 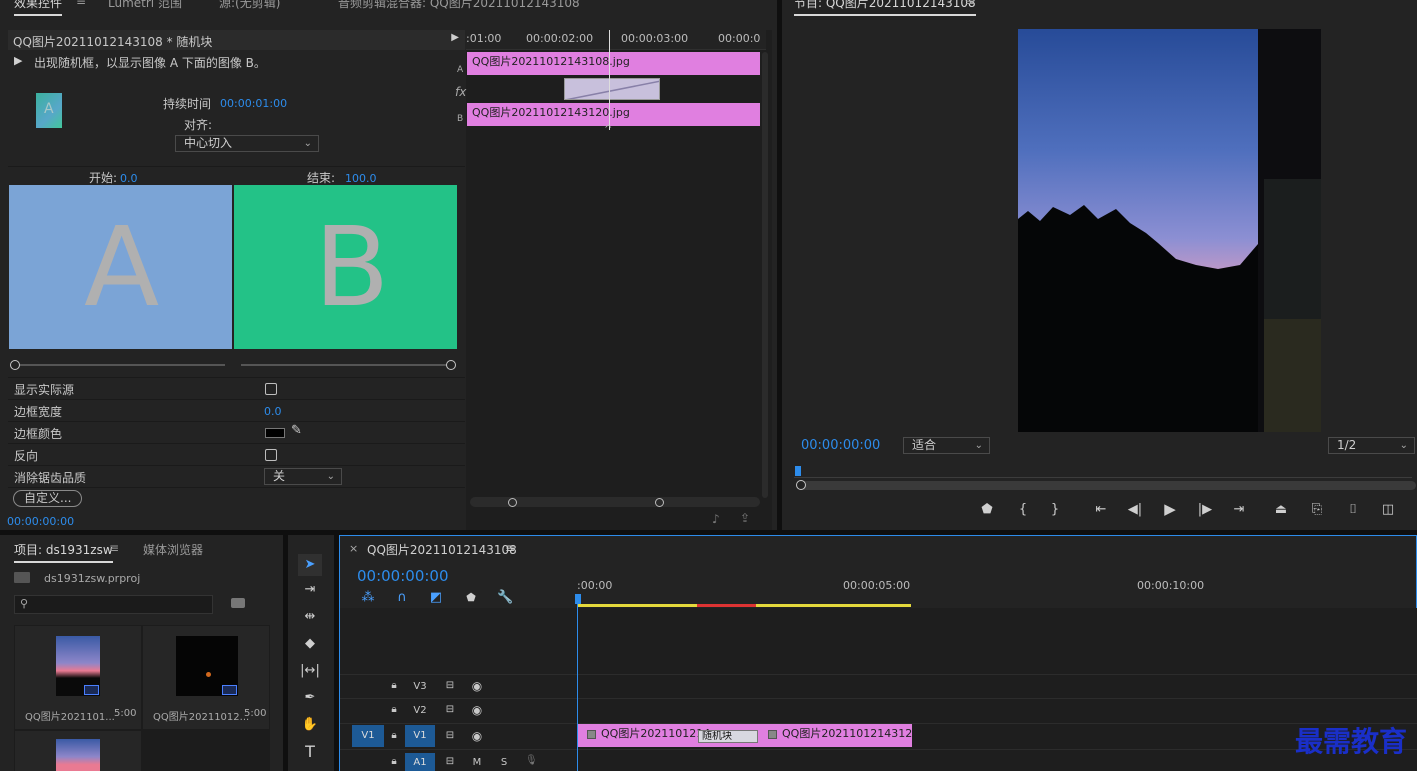 What do you see at coordinates (310, 752) in the screenshot?
I see `type-tool-icon: T` at bounding box center [310, 752].